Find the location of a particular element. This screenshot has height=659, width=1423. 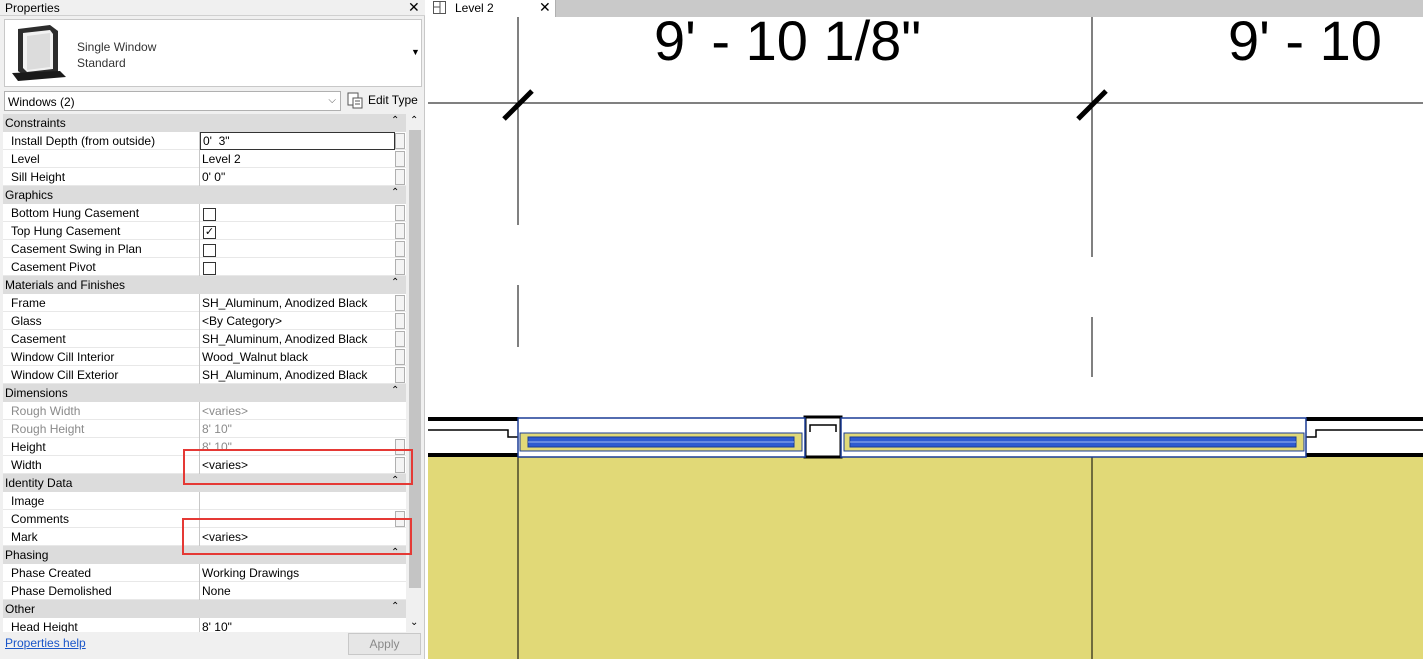

row-casement: Casement SH_Aluminum, Anodized Black is located at coordinates (204, 339).